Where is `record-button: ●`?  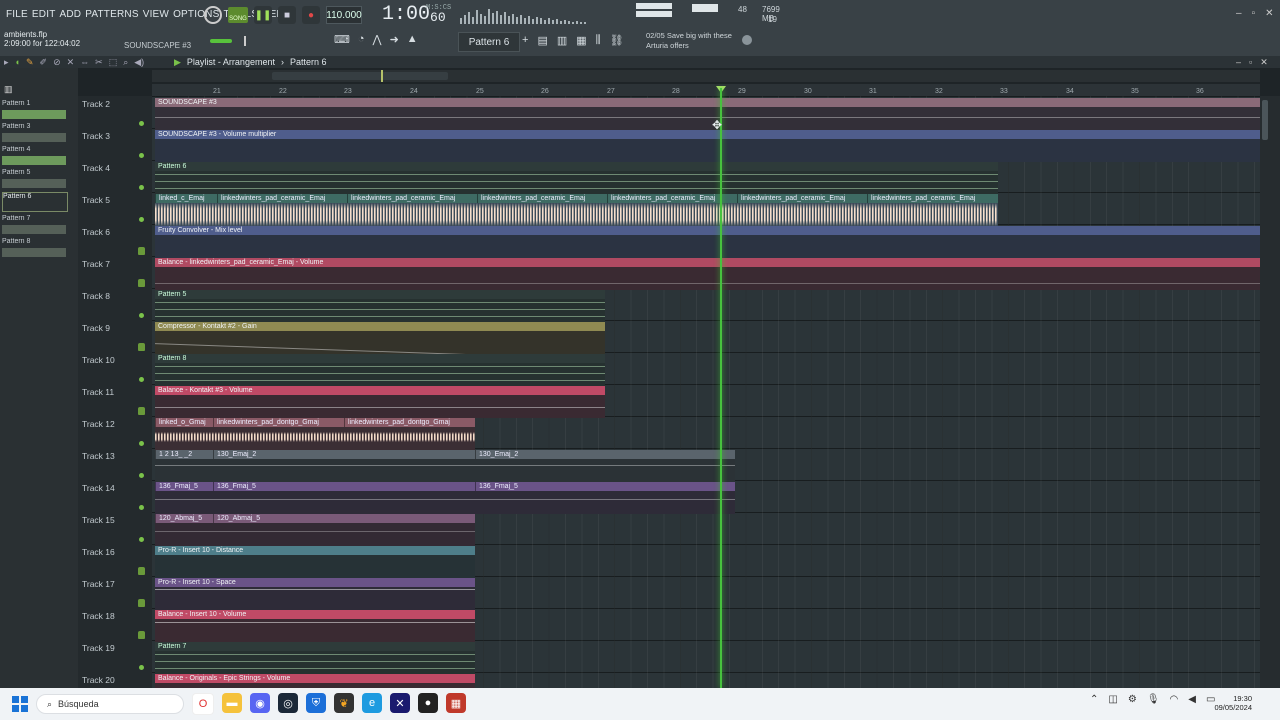 record-button: ● is located at coordinates (311, 15).